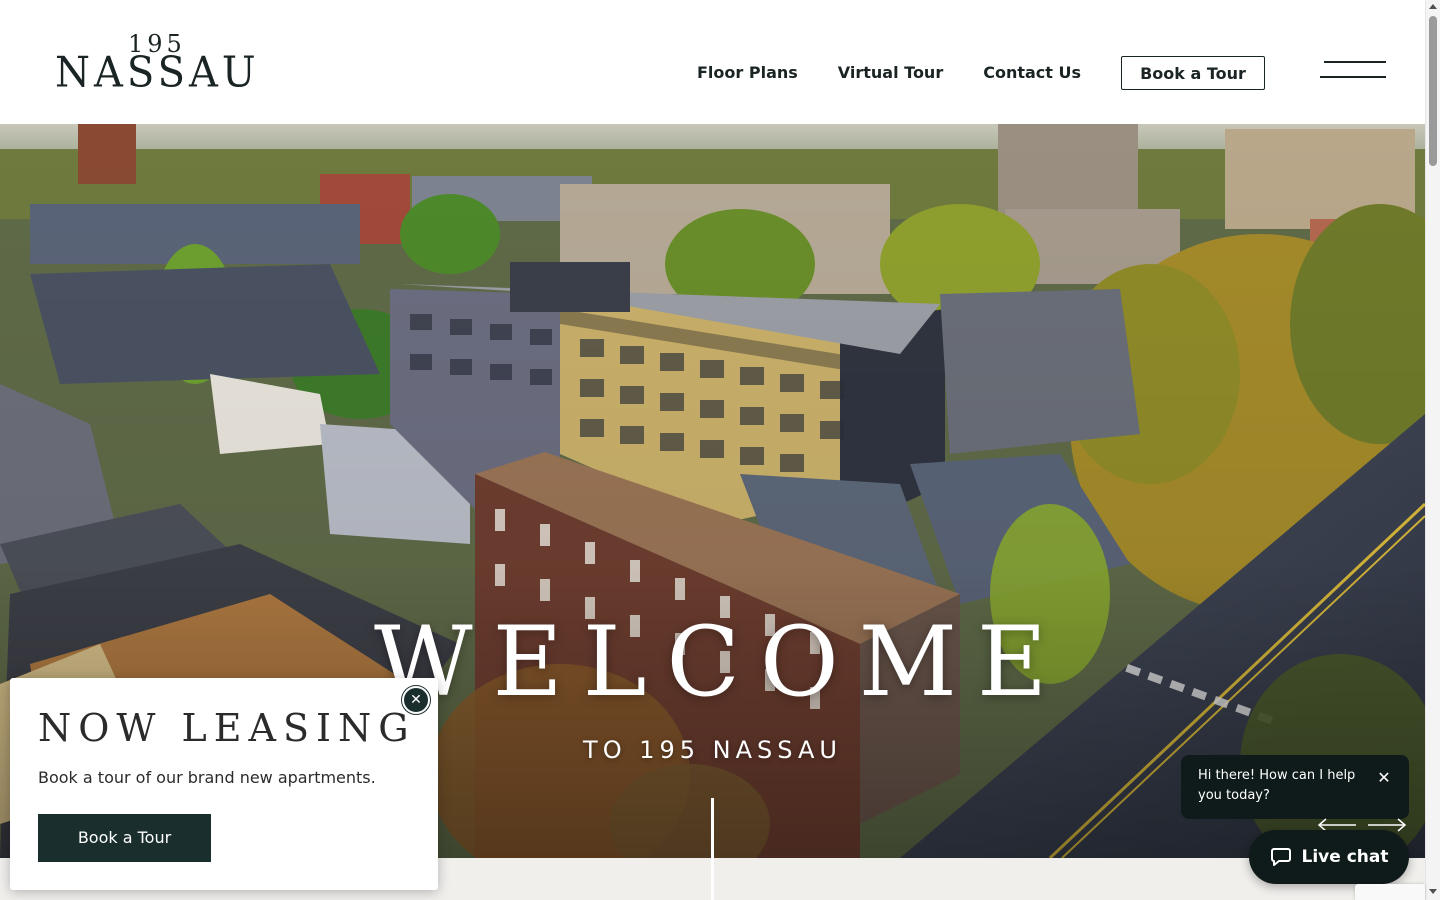  What do you see at coordinates (1277, 785) in the screenshot?
I see `chat-greeting-text: Hi there! How can I help you today?` at bounding box center [1277, 785].